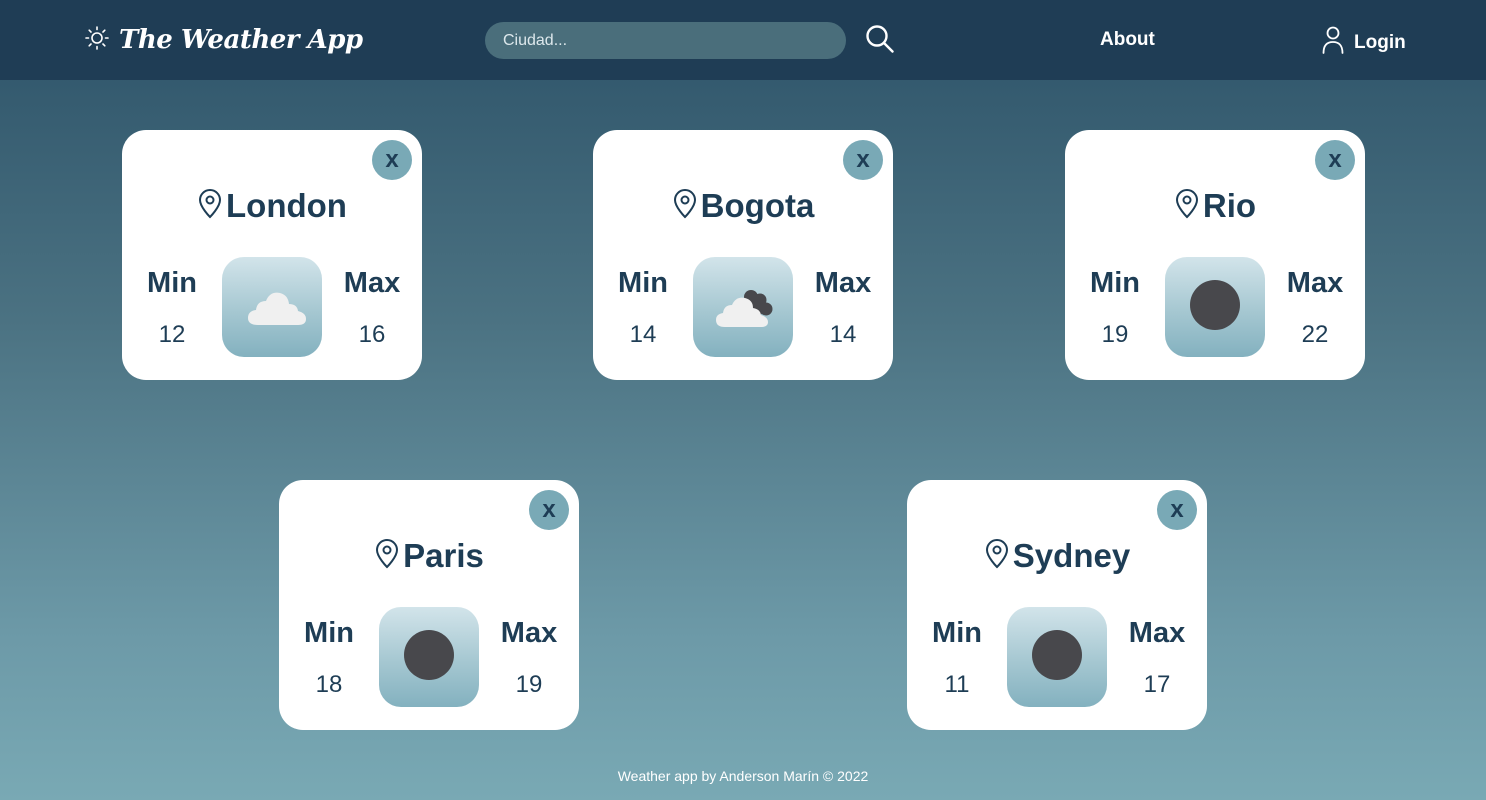  Describe the element at coordinates (665, 40) in the screenshot. I see `city-search-input` at that location.